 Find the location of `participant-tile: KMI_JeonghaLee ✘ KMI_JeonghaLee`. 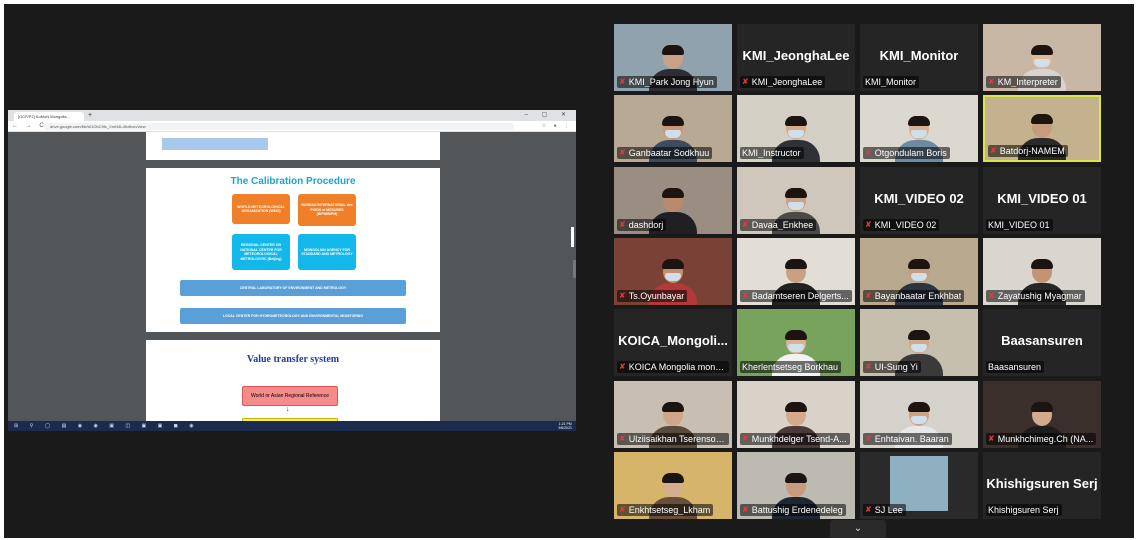

participant-tile: KMI_JeonghaLee ✘ KMI_JeonghaLee is located at coordinates (796, 57).